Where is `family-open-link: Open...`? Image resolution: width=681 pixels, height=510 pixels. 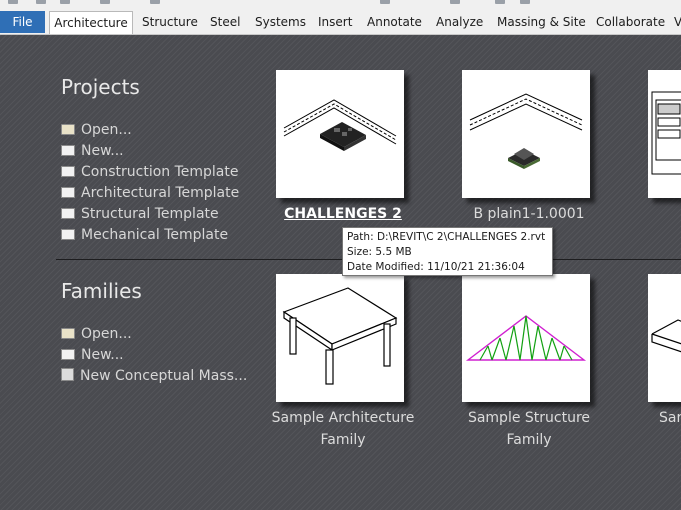 family-open-link: Open... is located at coordinates (96, 334).